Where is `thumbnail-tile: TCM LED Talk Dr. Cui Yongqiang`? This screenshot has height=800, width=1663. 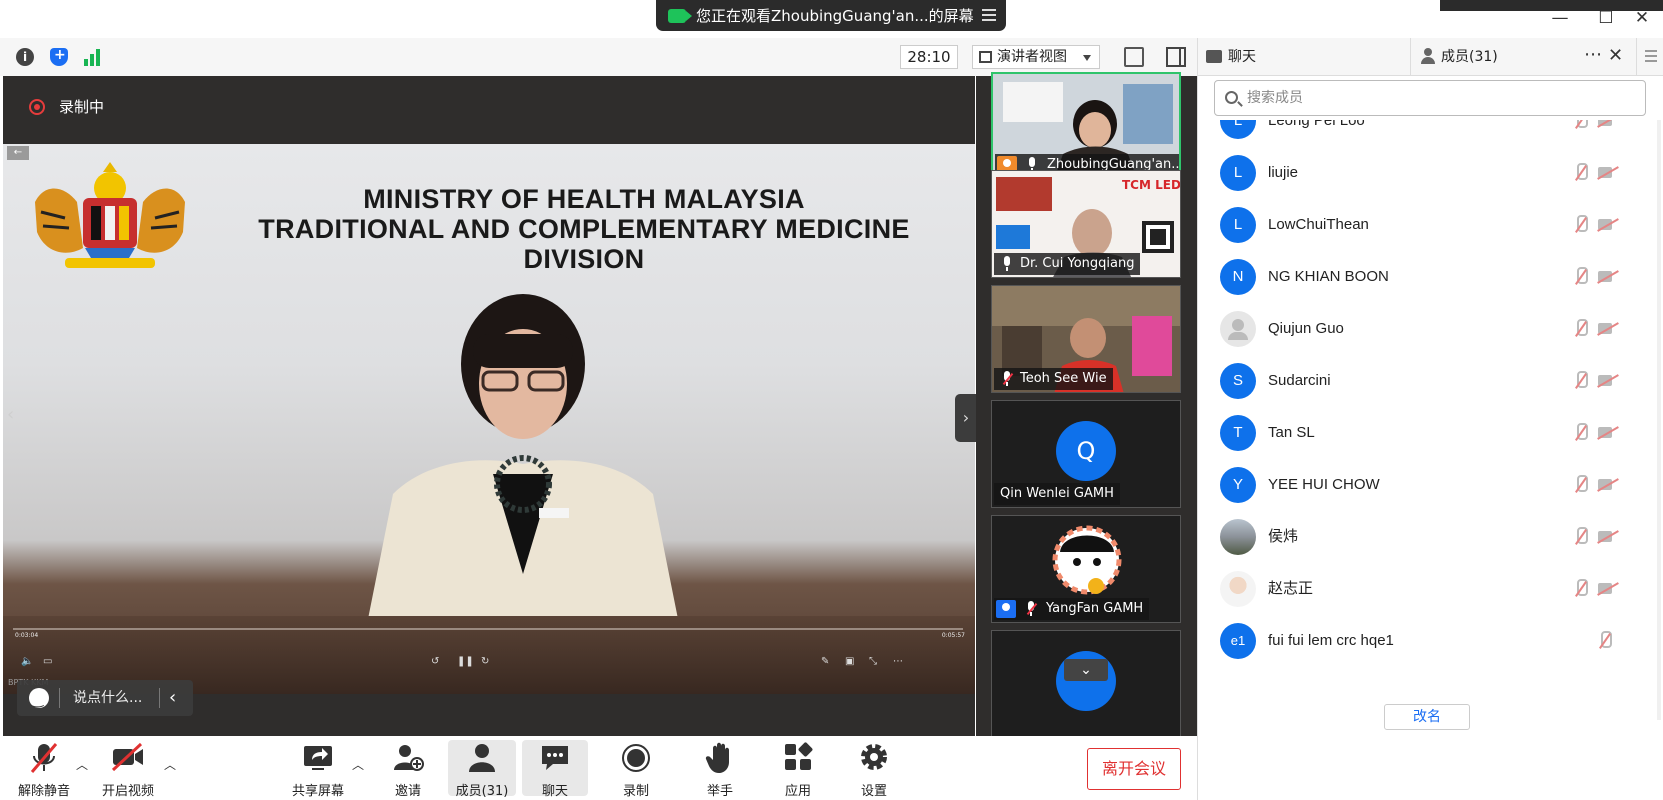
thumbnail-tile: TCM LED Talk Dr. Cui Yongqiang is located at coordinates (1086, 224).